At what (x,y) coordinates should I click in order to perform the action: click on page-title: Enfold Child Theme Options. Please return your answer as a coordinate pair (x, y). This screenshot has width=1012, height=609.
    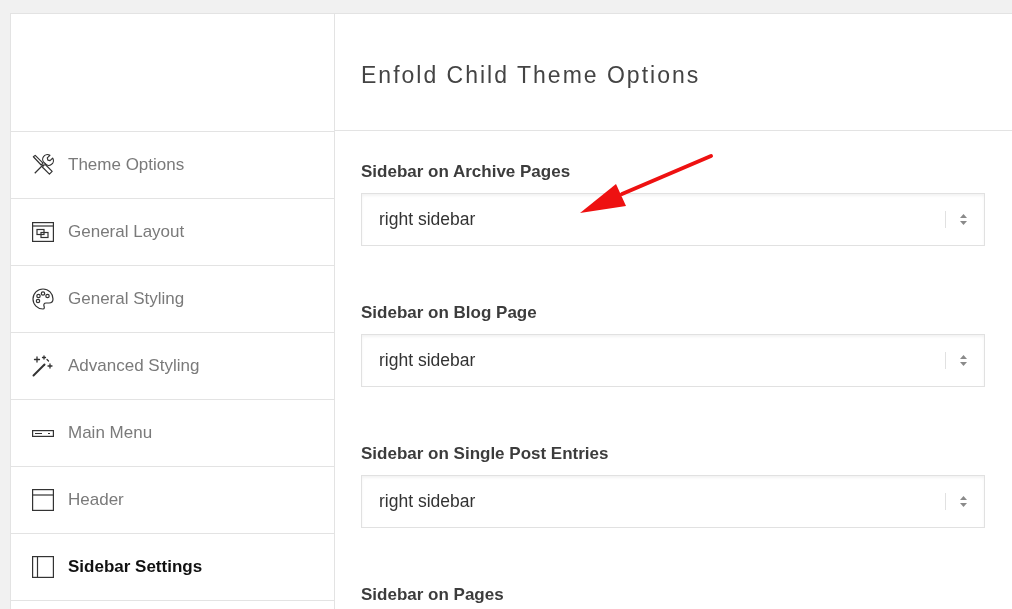
    Looking at the image, I should click on (531, 75).